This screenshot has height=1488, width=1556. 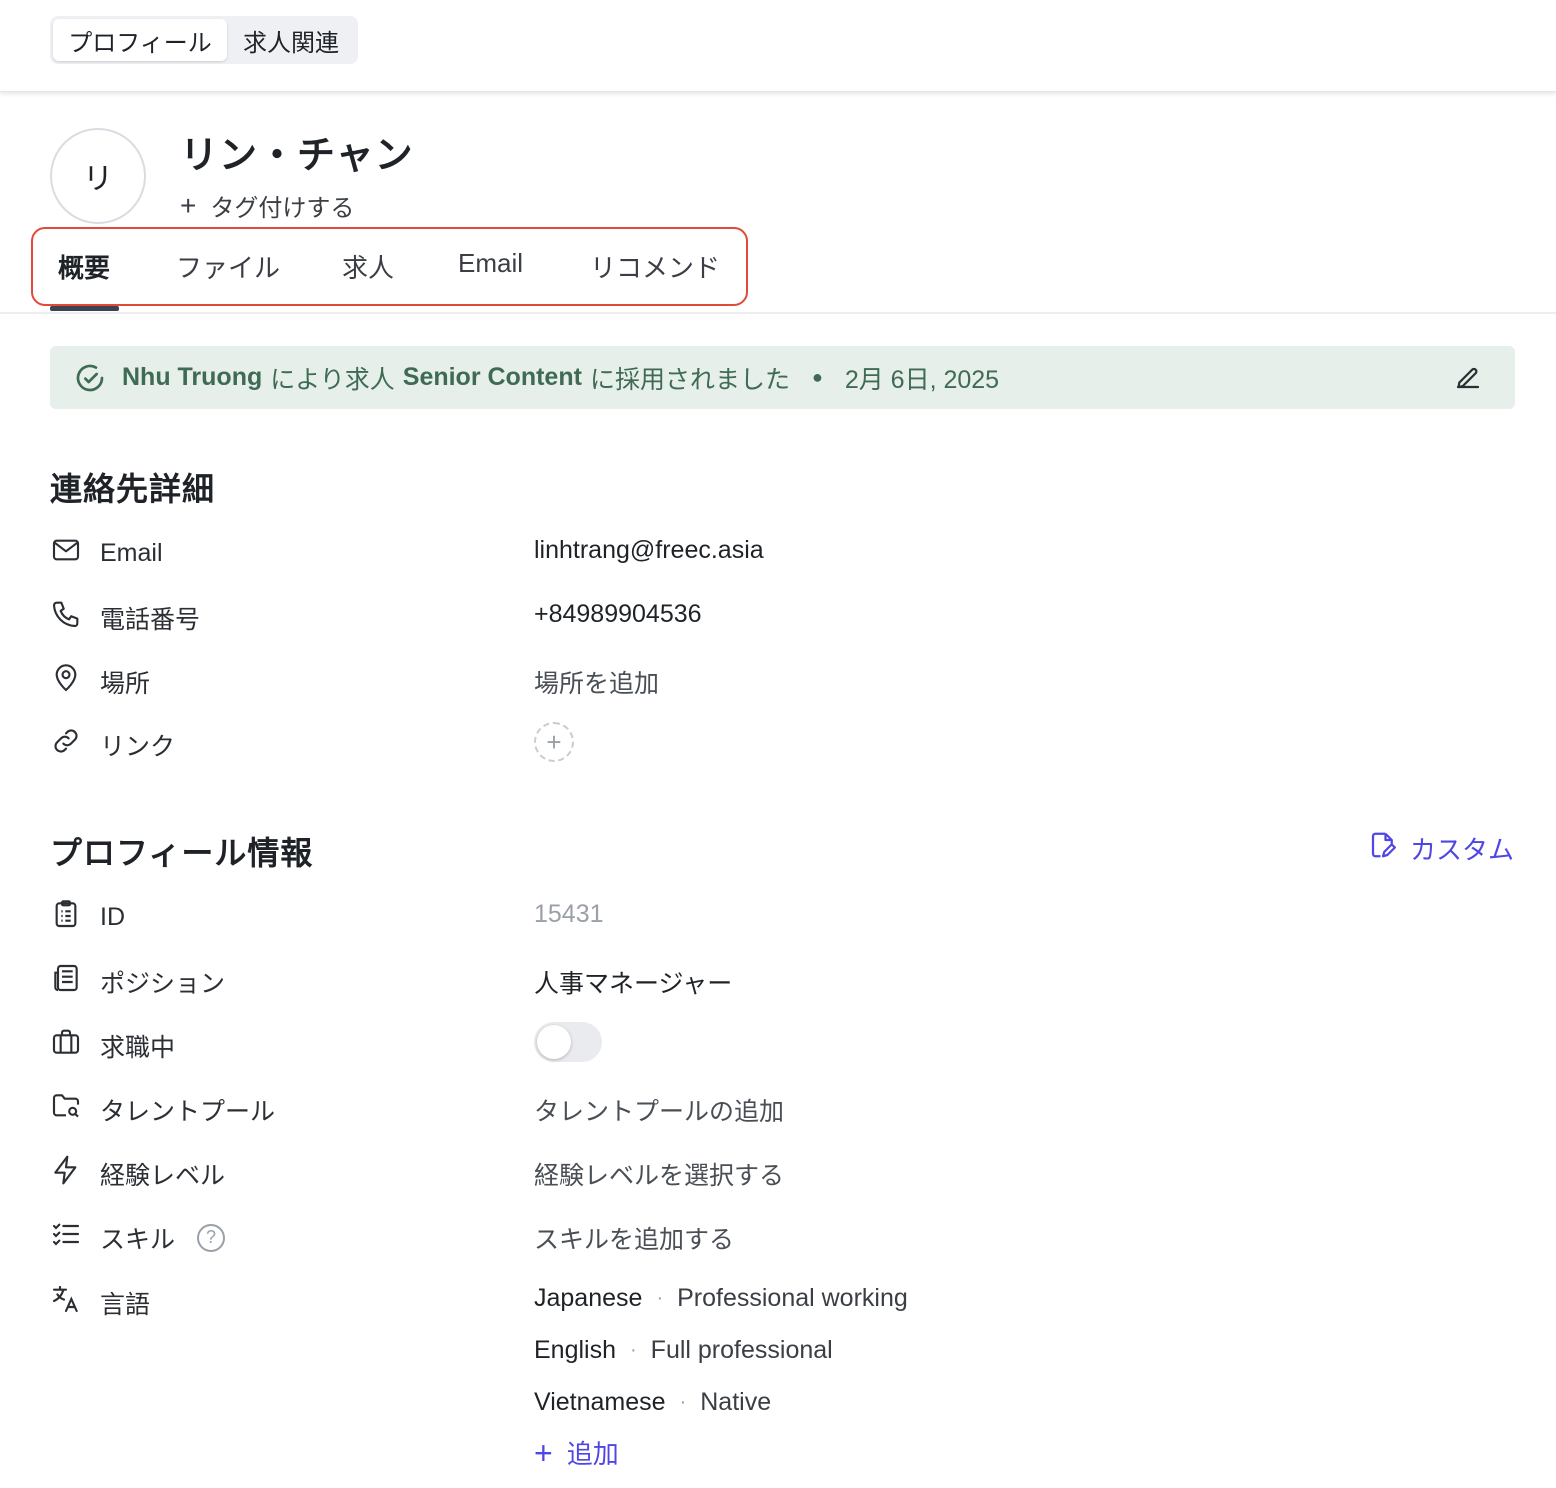 I want to click on job-seeking-row-label: 求職中, so click(x=112, y=1045).